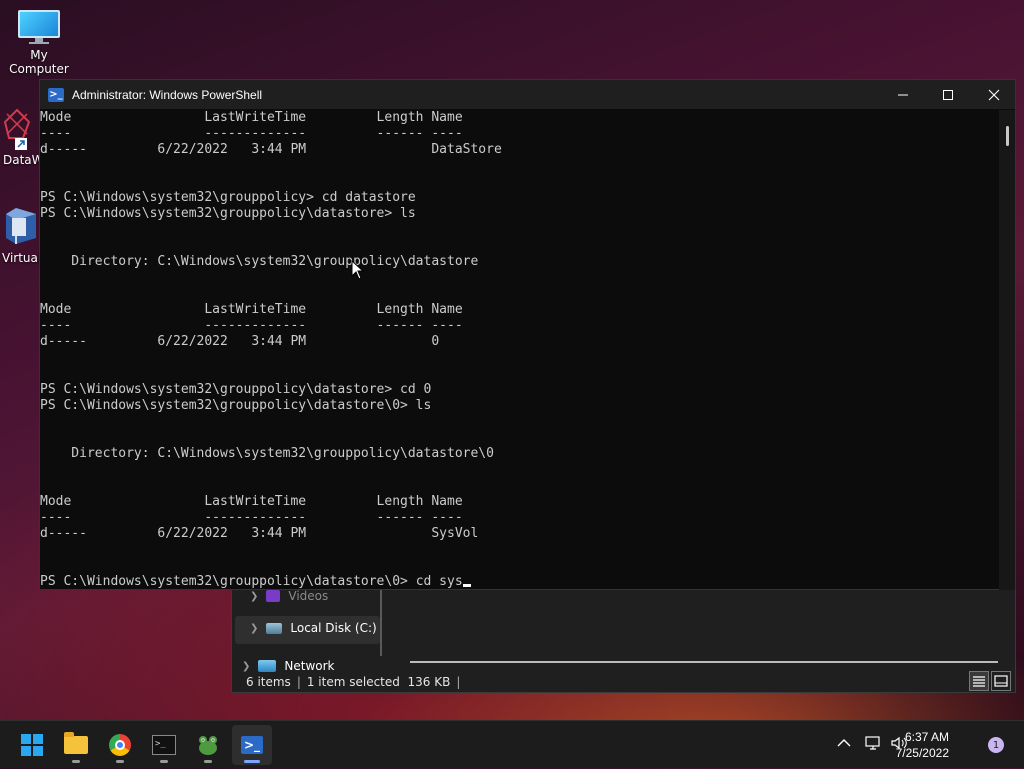 The height and width of the screenshot is (769, 1024). I want to click on nav-item-label: Videos, so click(308, 596).